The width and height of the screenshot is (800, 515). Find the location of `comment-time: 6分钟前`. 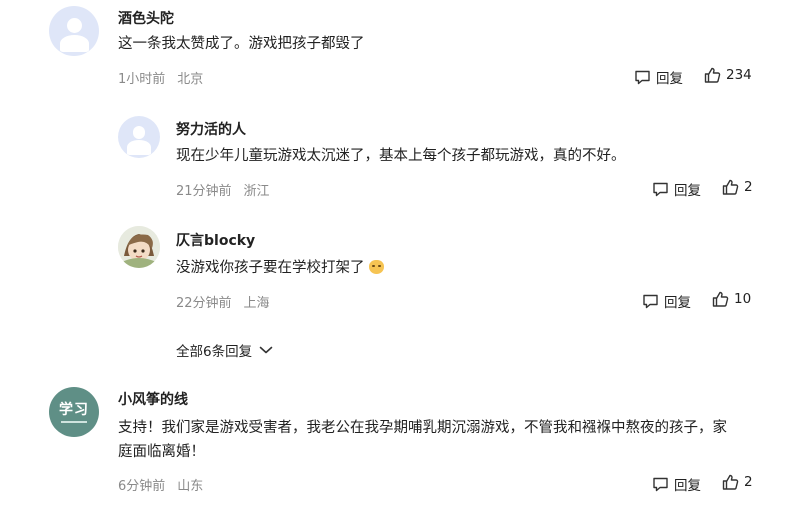

comment-time: 6分钟前 is located at coordinates (142, 486).